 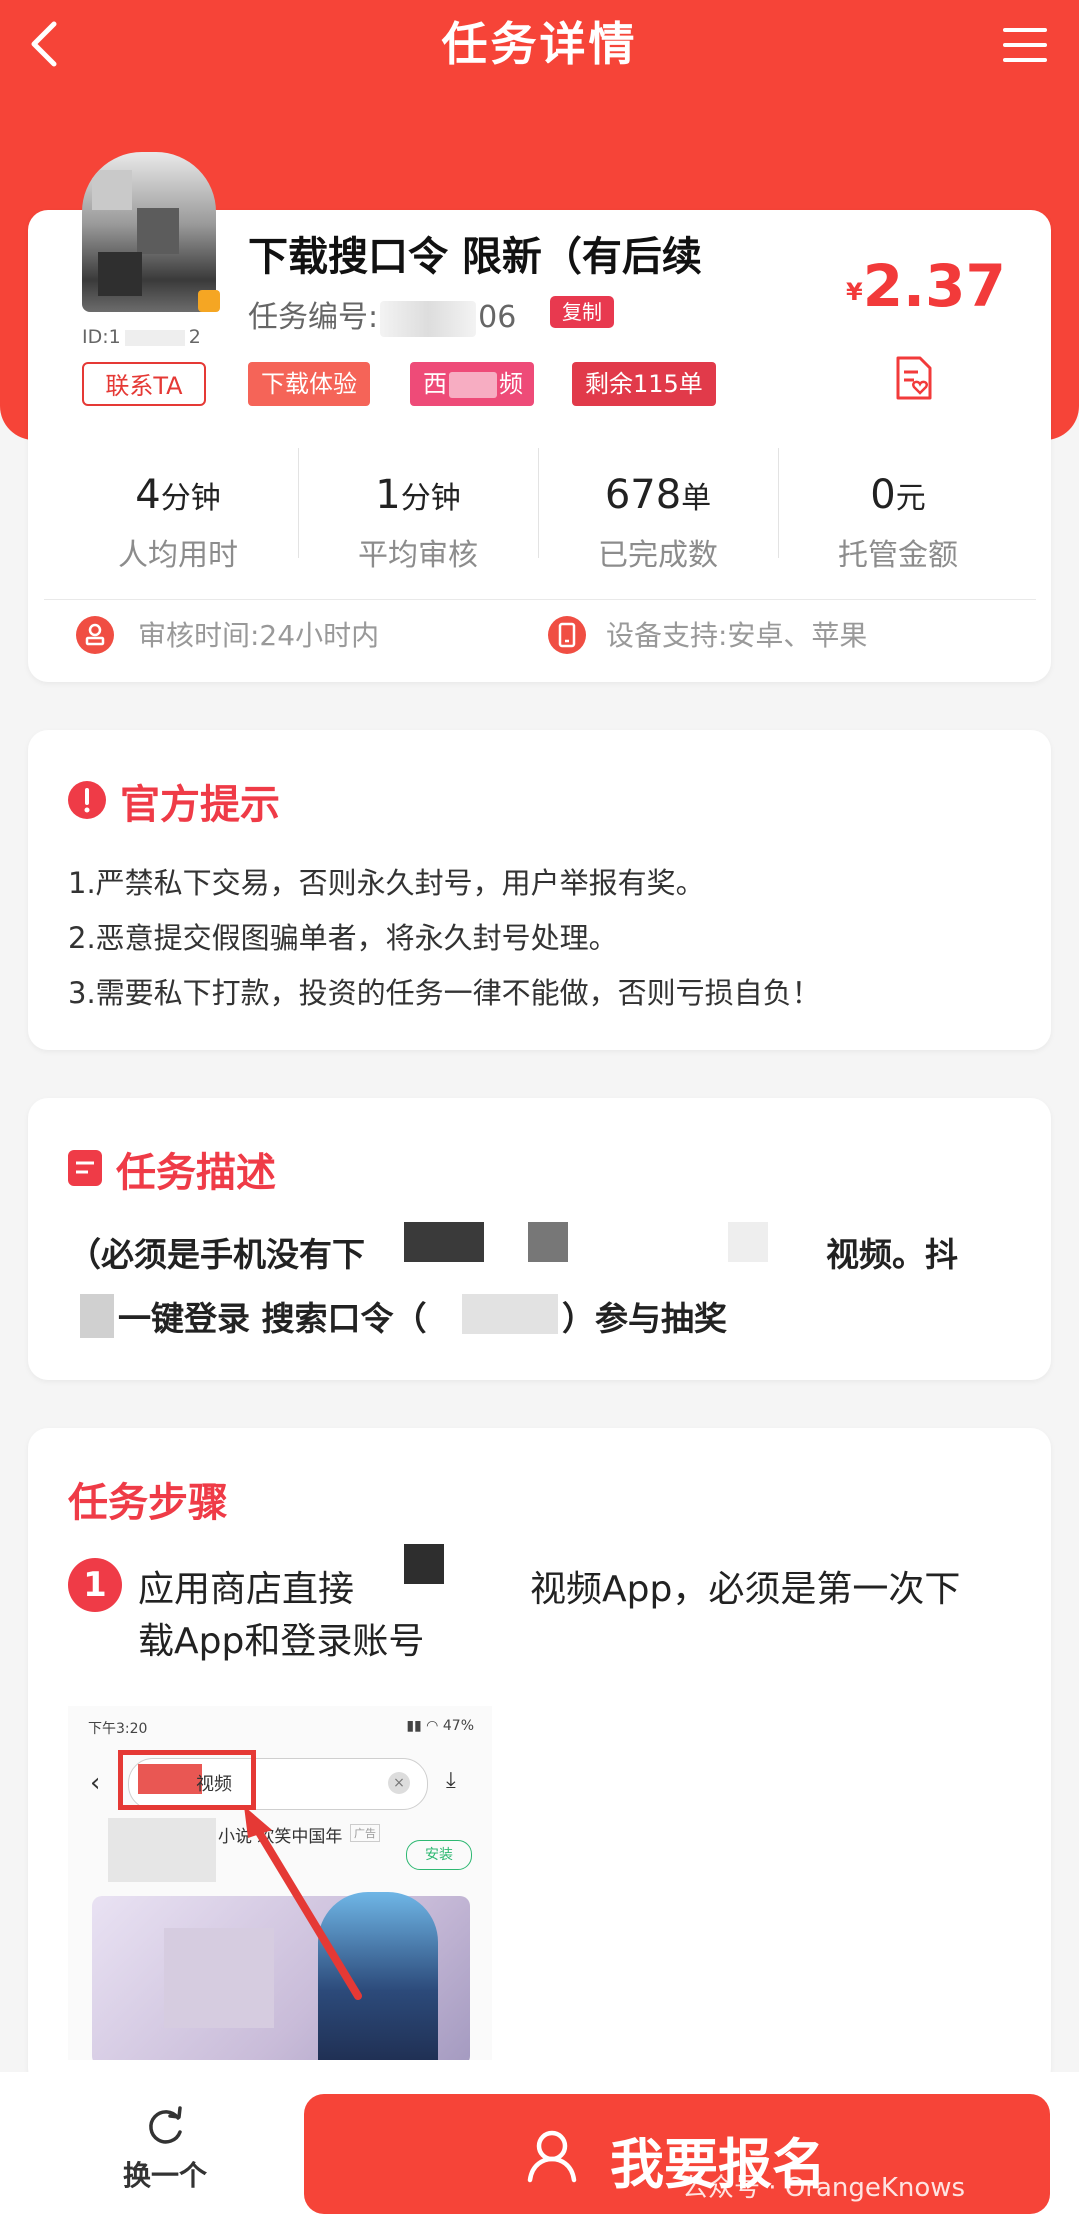 I want to click on publisher-id: ID:1 2, so click(x=141, y=337).